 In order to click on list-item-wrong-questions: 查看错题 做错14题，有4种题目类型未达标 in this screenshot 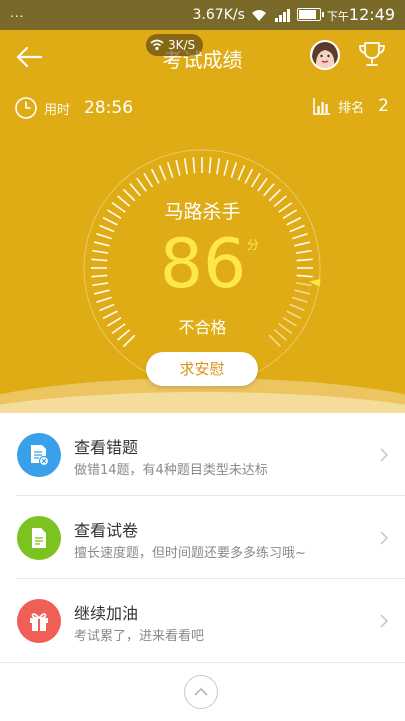, I will do `click(202, 454)`.